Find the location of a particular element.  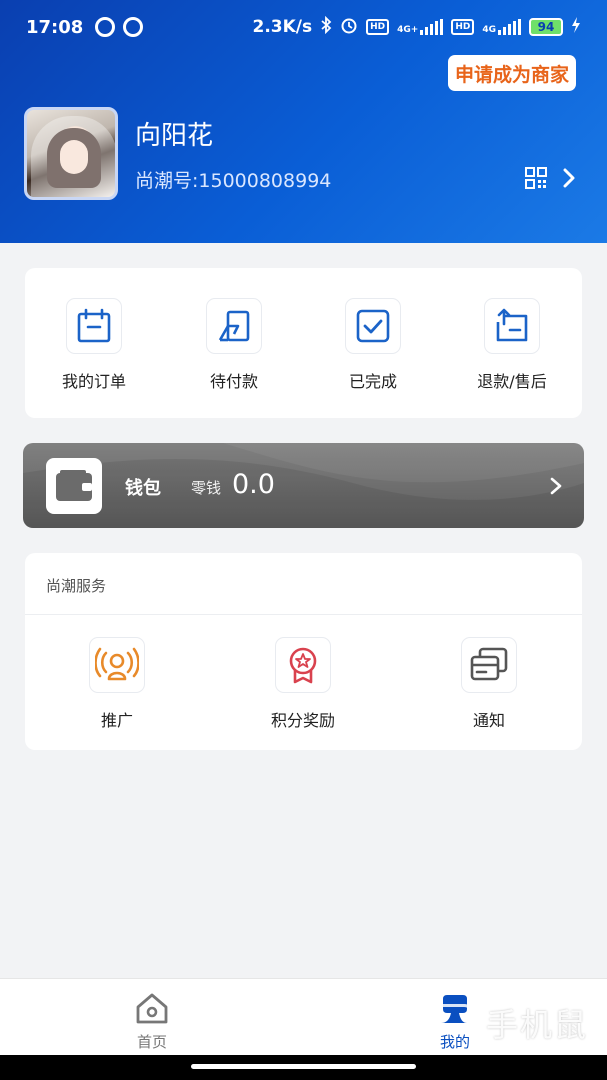

network-speed: 2.3K/s is located at coordinates (282, 27).